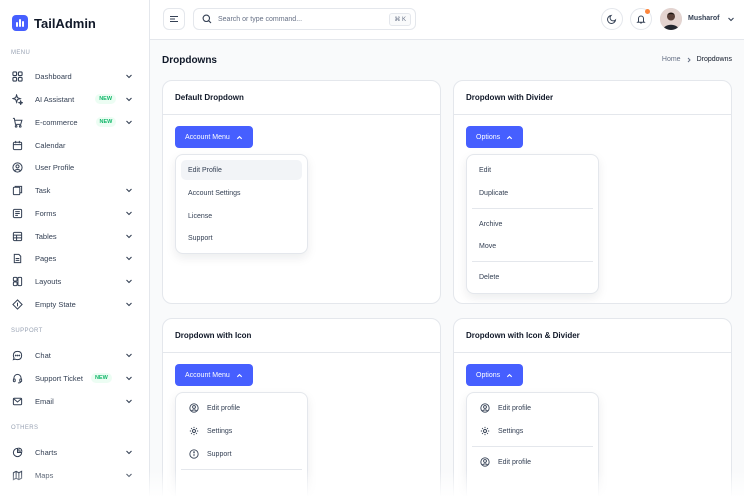  I want to click on menu-item-label: Settings, so click(220, 431).